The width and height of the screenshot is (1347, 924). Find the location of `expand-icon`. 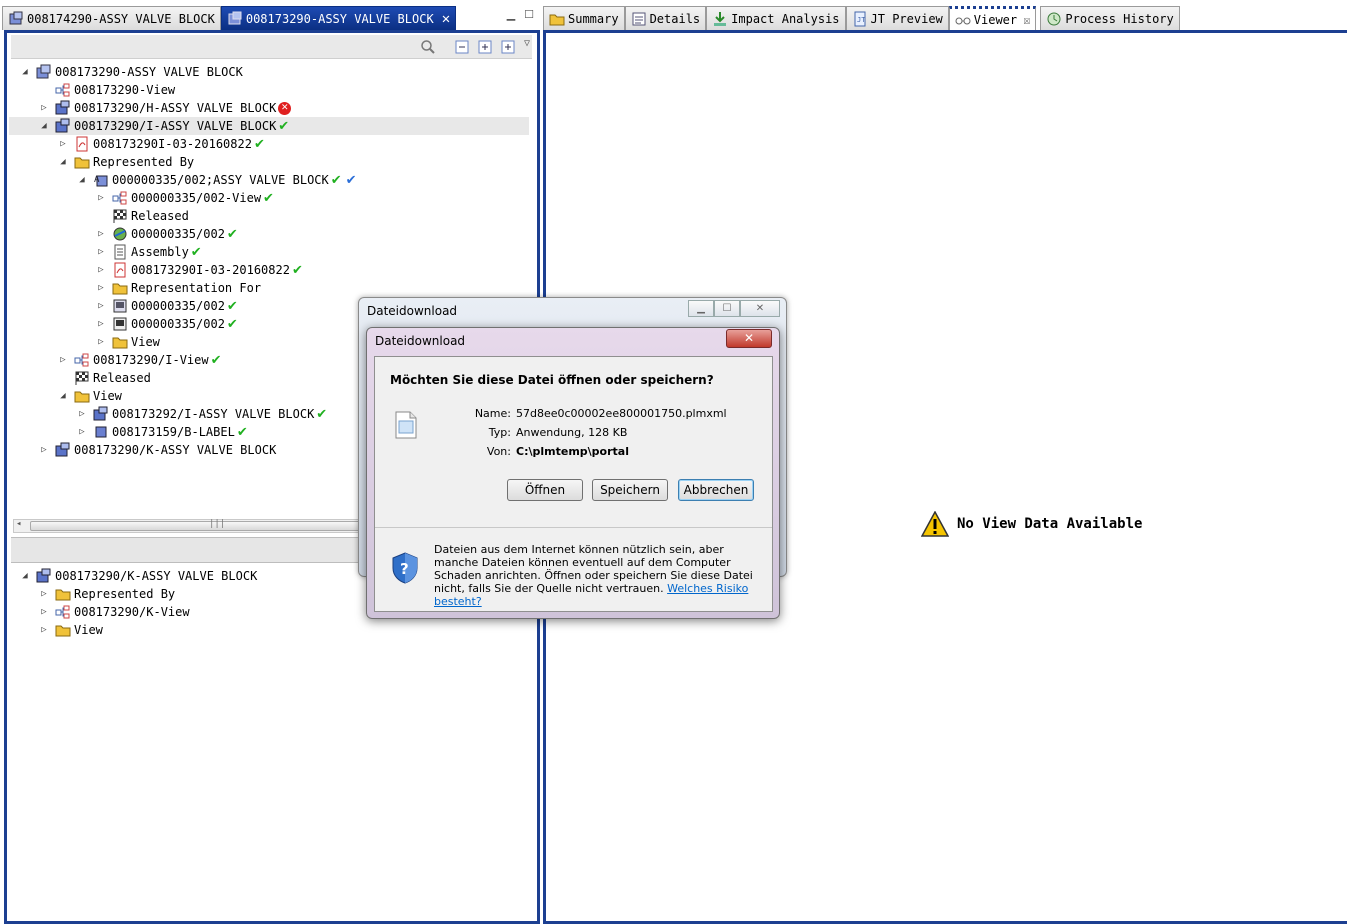

expand-icon is located at coordinates (485, 47).